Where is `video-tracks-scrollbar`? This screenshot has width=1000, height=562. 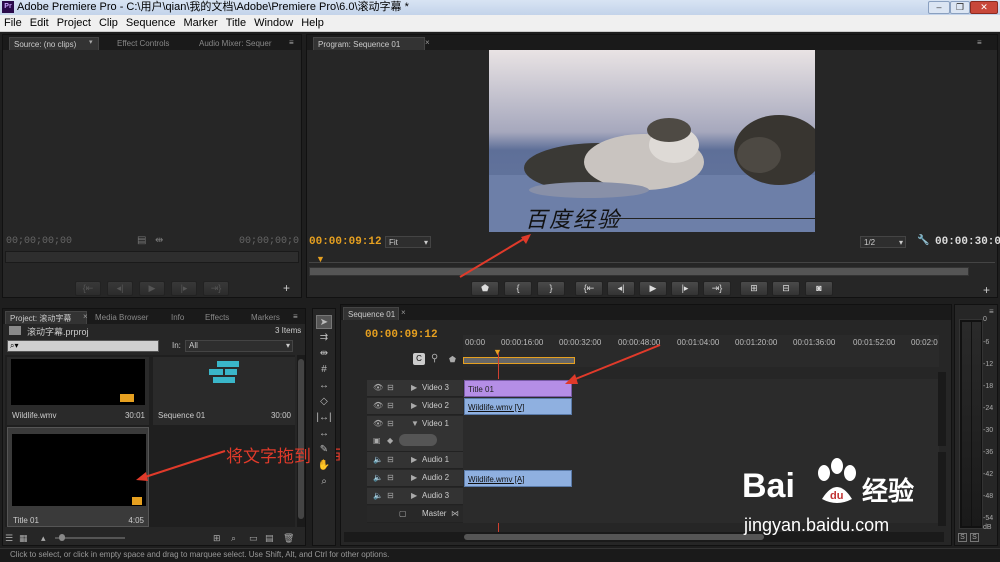 video-tracks-scrollbar is located at coordinates (942, 409).